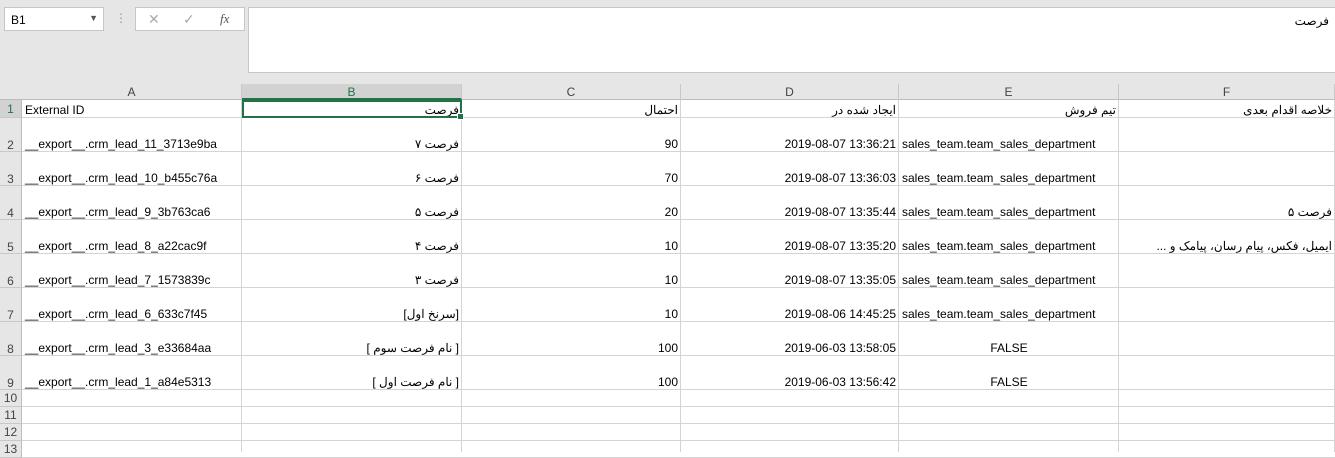  What do you see at coordinates (352, 382) in the screenshot?
I see `table-cell: [ نام فرصت اول ]` at bounding box center [352, 382].